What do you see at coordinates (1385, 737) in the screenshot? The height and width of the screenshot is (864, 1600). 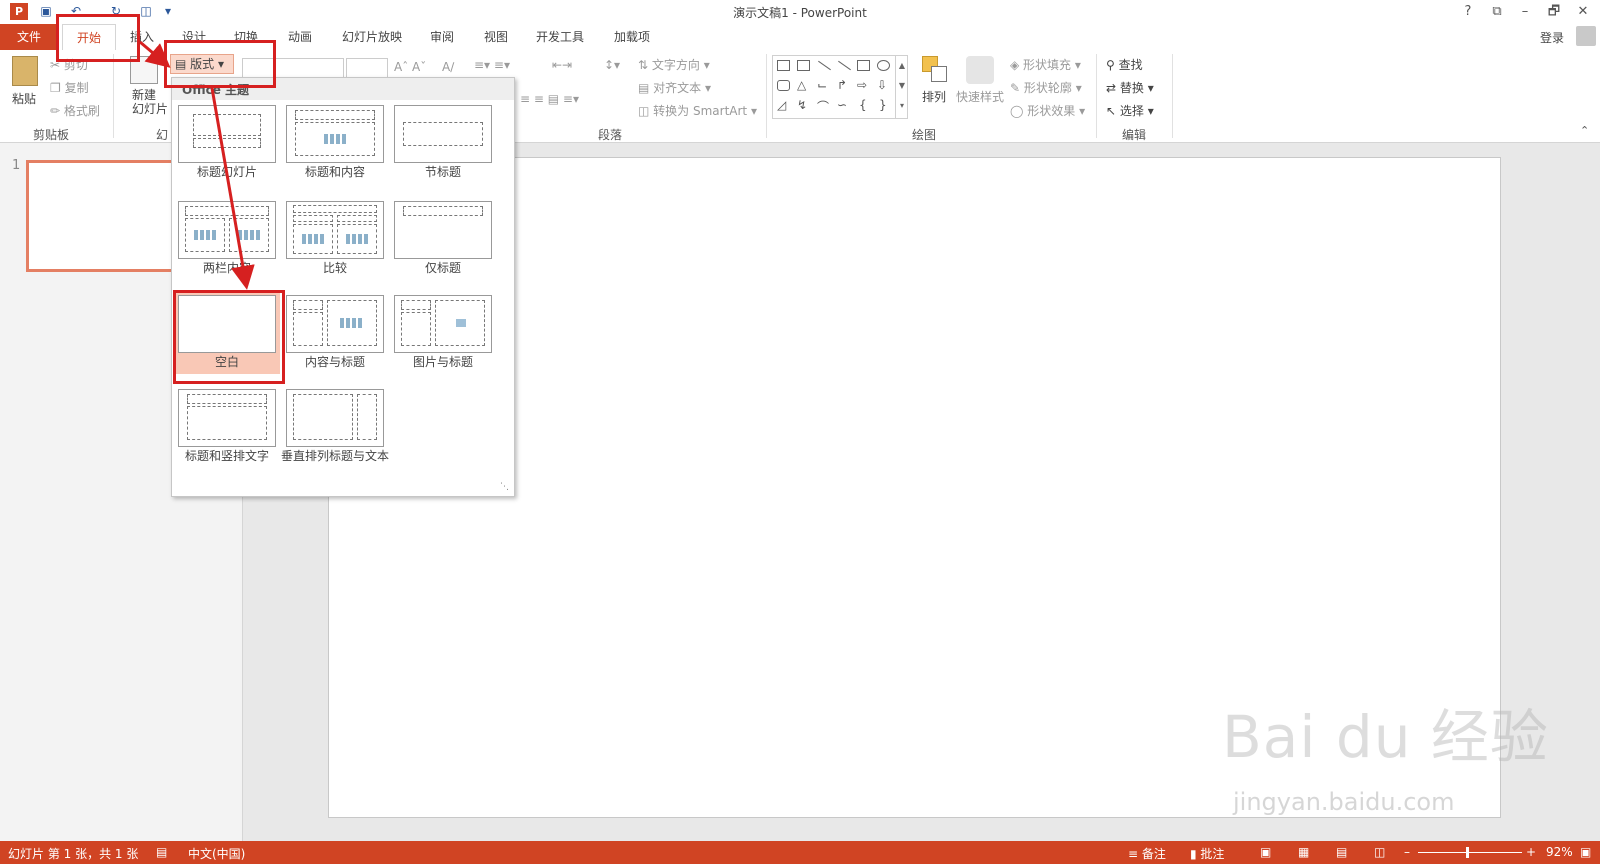 I see `baidu-watermark: Bai du 经验` at bounding box center [1385, 737].